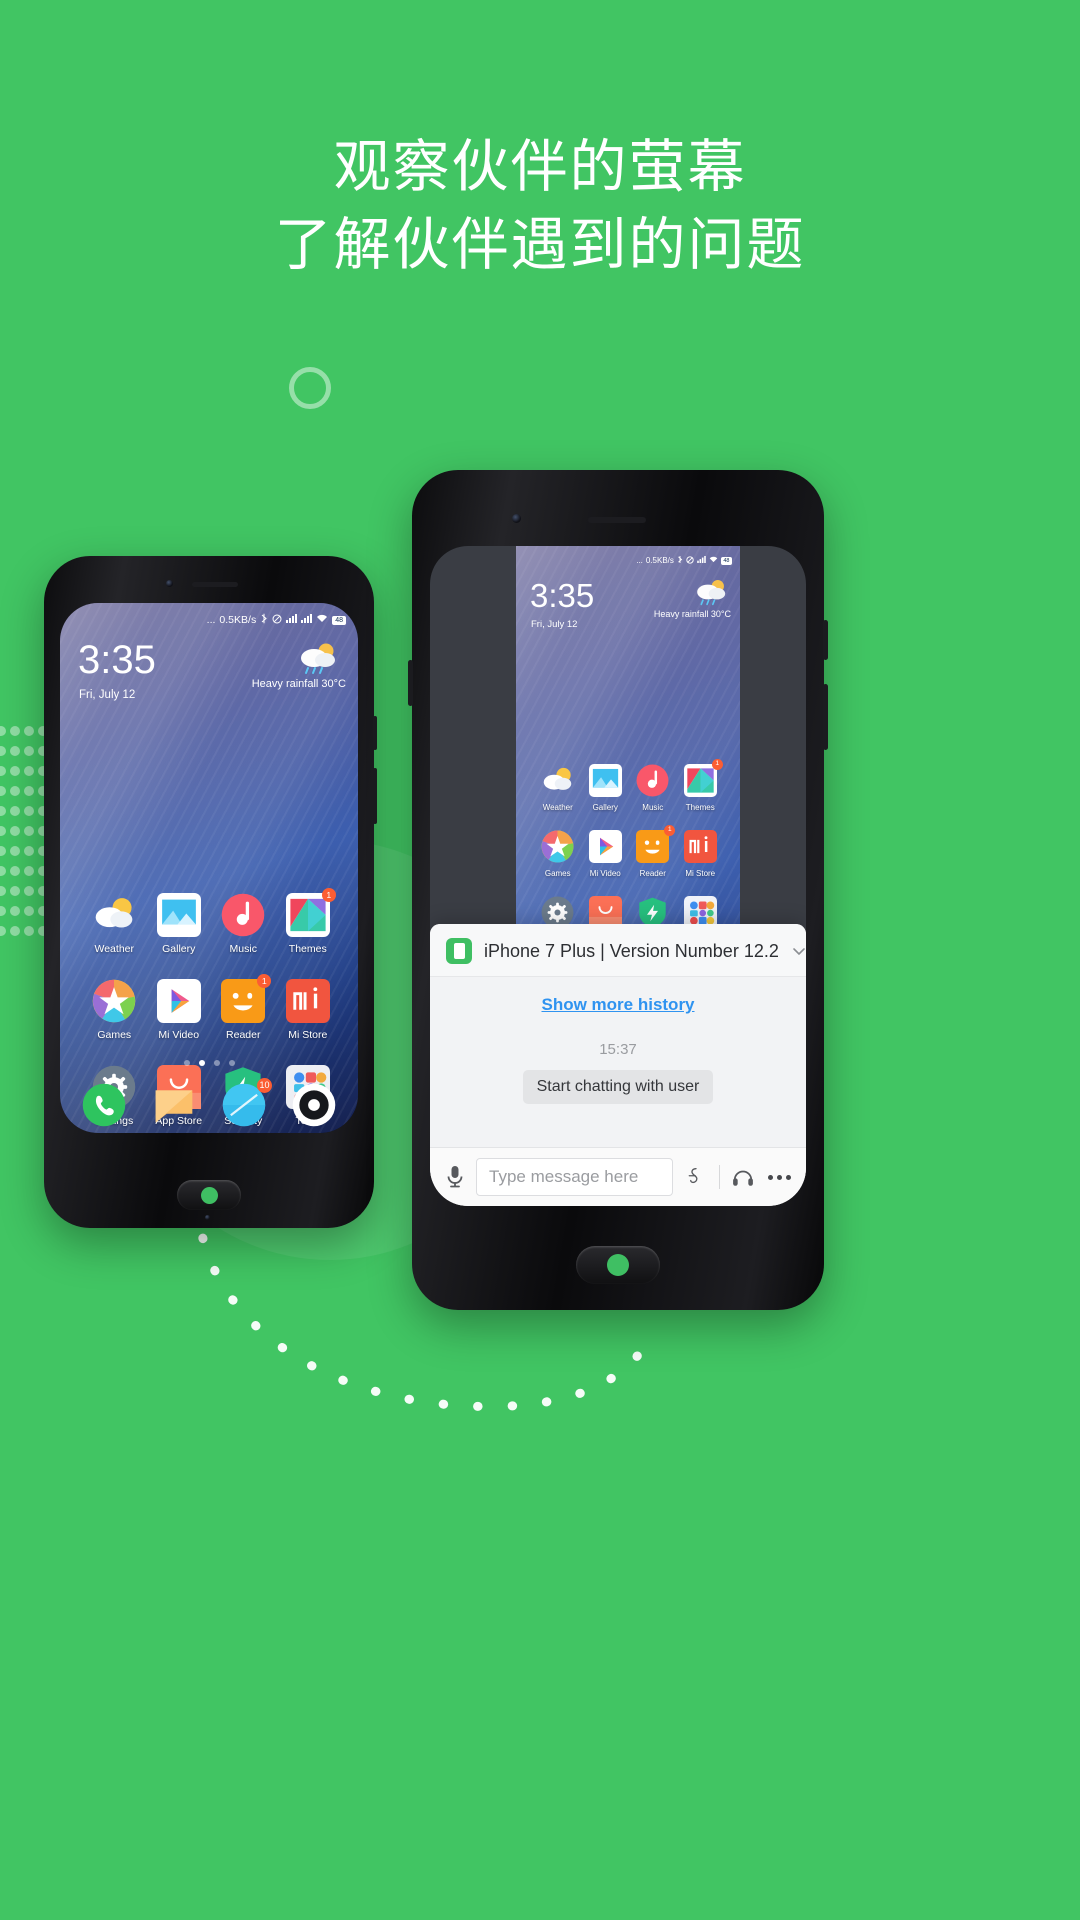 Image resolution: width=1080 pixels, height=1920 pixels. What do you see at coordinates (285, 684) in the screenshot?
I see `weather-condition: Heavy rainfall` at bounding box center [285, 684].